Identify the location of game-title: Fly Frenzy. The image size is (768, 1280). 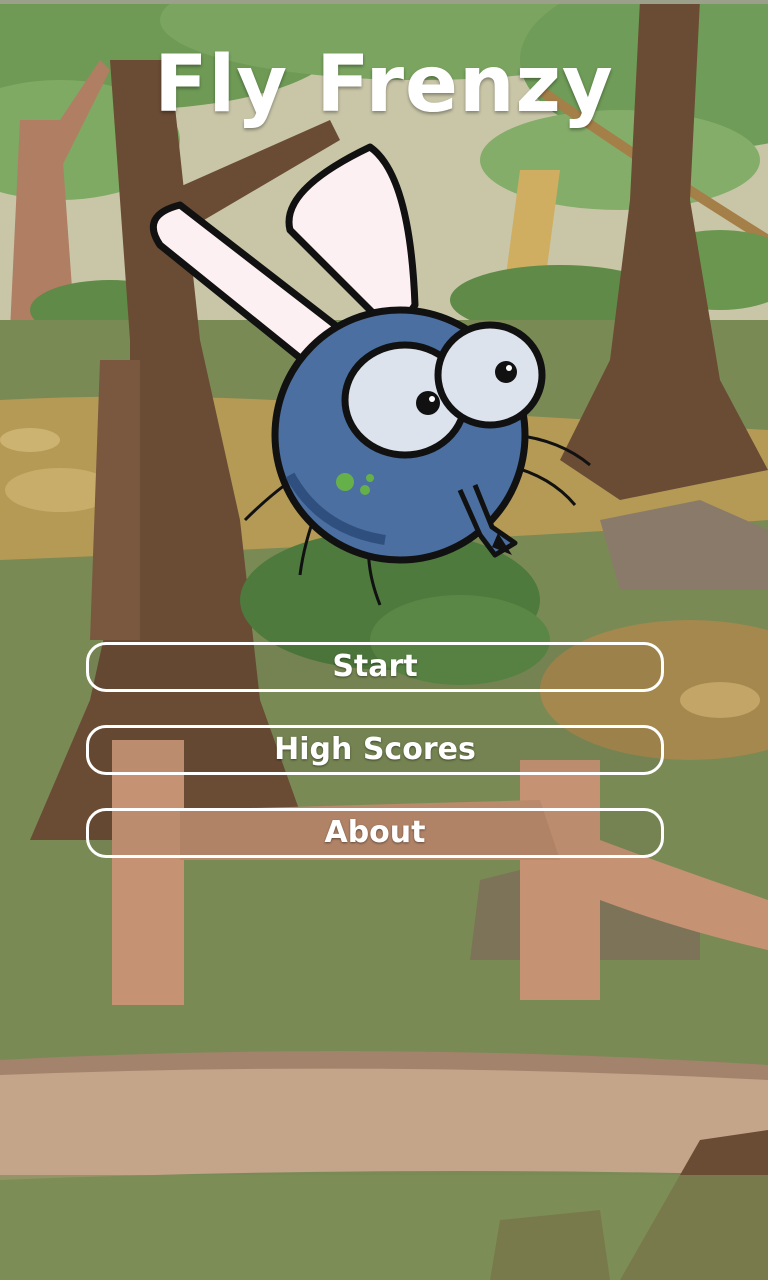
(384, 85).